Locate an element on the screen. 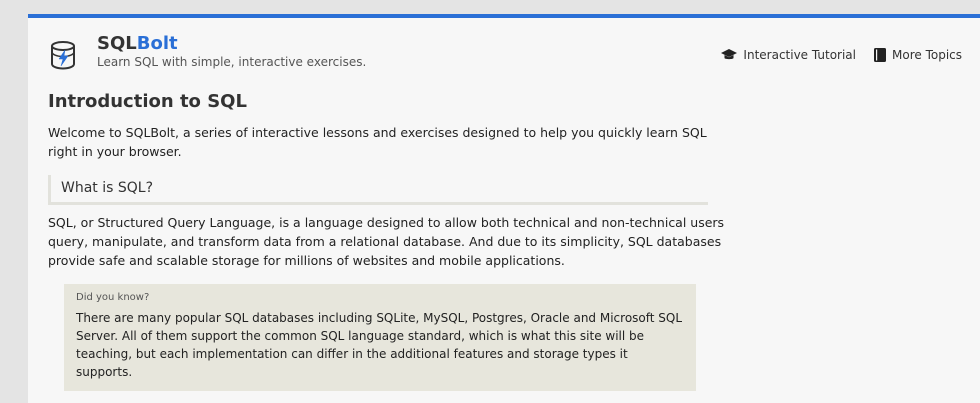 The image size is (980, 403). page-title: Introduction to SQL is located at coordinates (147, 101).